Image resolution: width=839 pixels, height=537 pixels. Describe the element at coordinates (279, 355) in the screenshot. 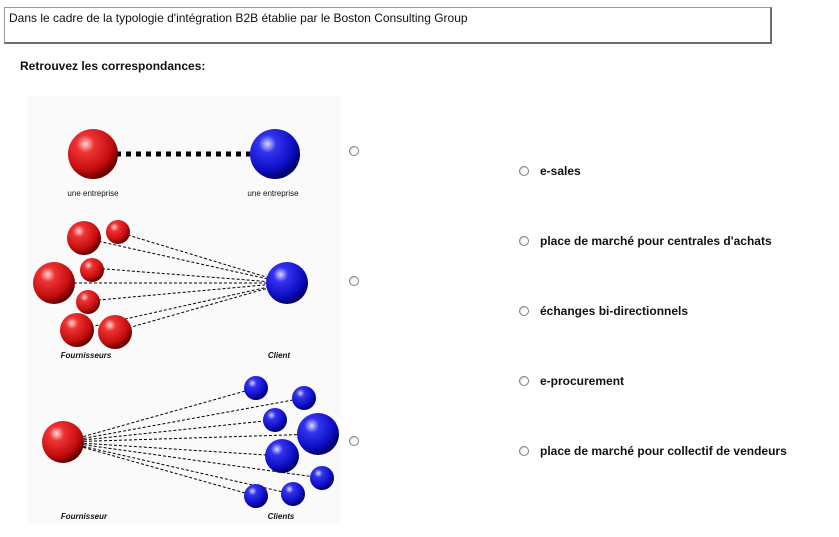

I see `figure2-caption-right: Client` at that location.